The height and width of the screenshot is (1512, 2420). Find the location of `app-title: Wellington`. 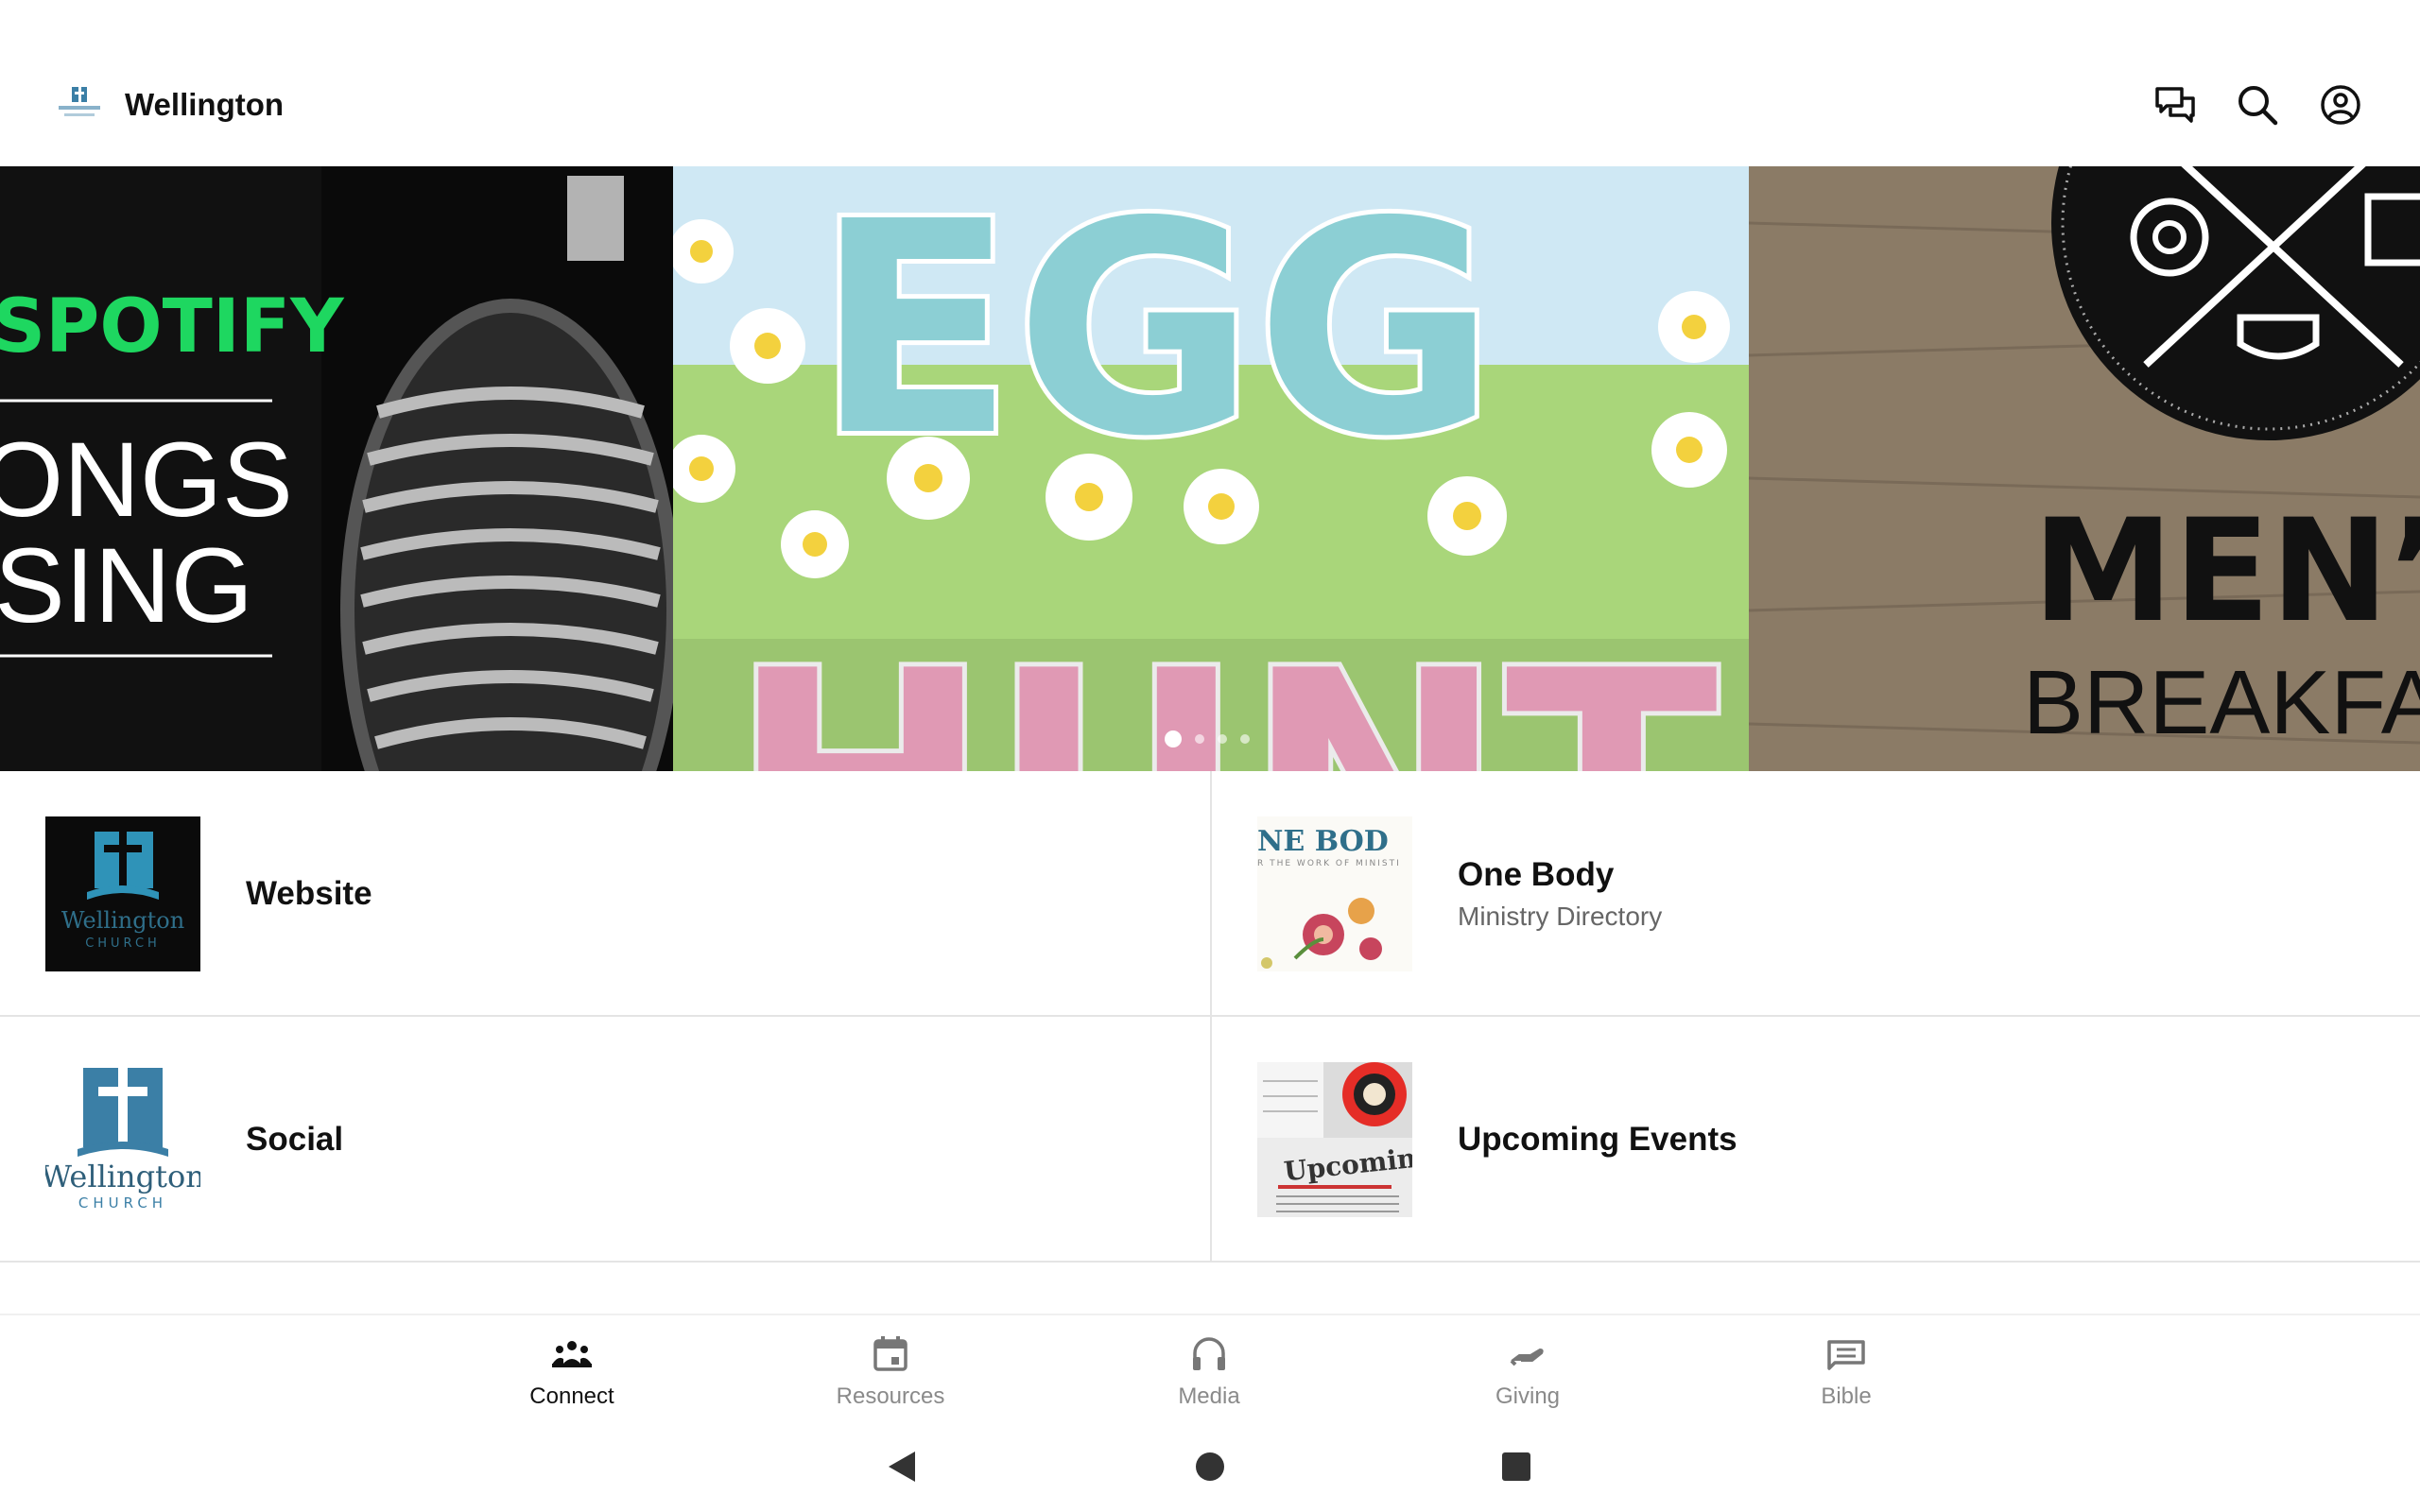

app-title: Wellington is located at coordinates (205, 104).